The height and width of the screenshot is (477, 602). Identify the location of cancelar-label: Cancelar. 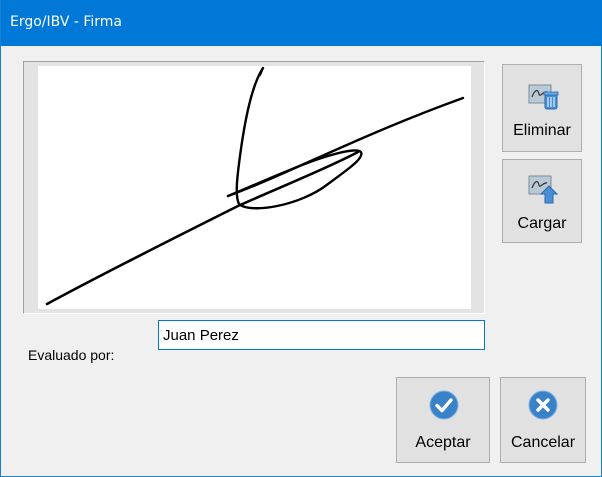
(543, 442).